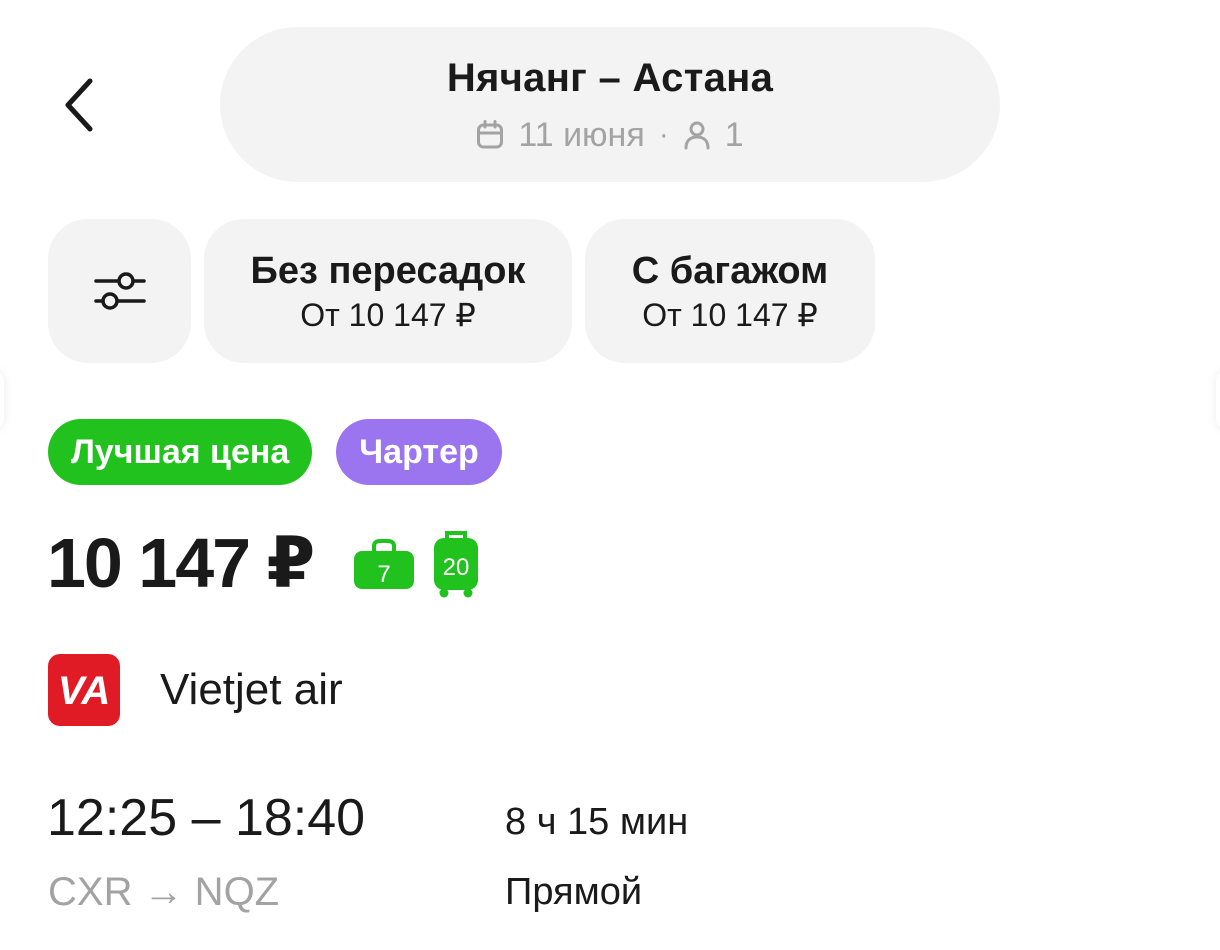 The height and width of the screenshot is (950, 1220). Describe the element at coordinates (574, 892) in the screenshot. I see `flight-stops: Прямой` at that location.